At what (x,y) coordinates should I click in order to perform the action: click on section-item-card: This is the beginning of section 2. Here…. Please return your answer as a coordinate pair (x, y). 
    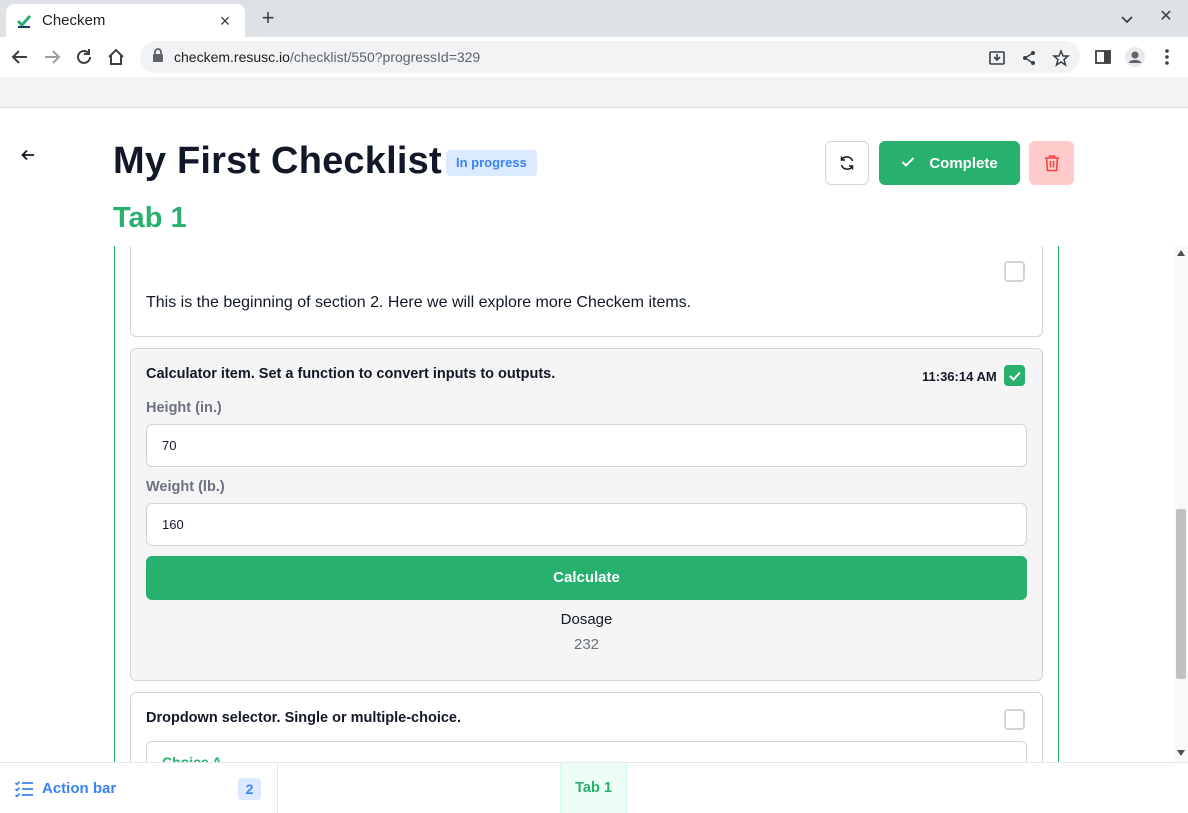
    Looking at the image, I should click on (586, 291).